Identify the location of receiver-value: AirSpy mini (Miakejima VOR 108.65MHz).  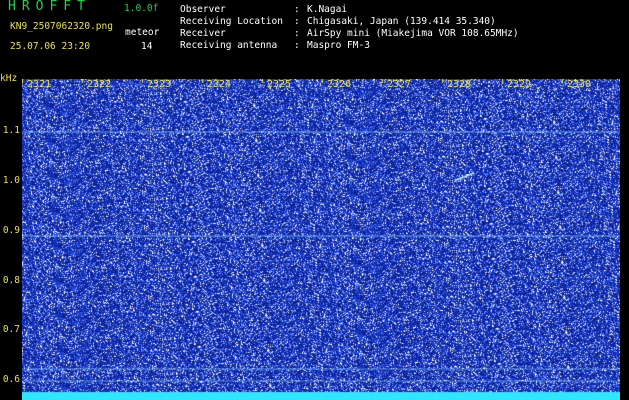
(413, 33).